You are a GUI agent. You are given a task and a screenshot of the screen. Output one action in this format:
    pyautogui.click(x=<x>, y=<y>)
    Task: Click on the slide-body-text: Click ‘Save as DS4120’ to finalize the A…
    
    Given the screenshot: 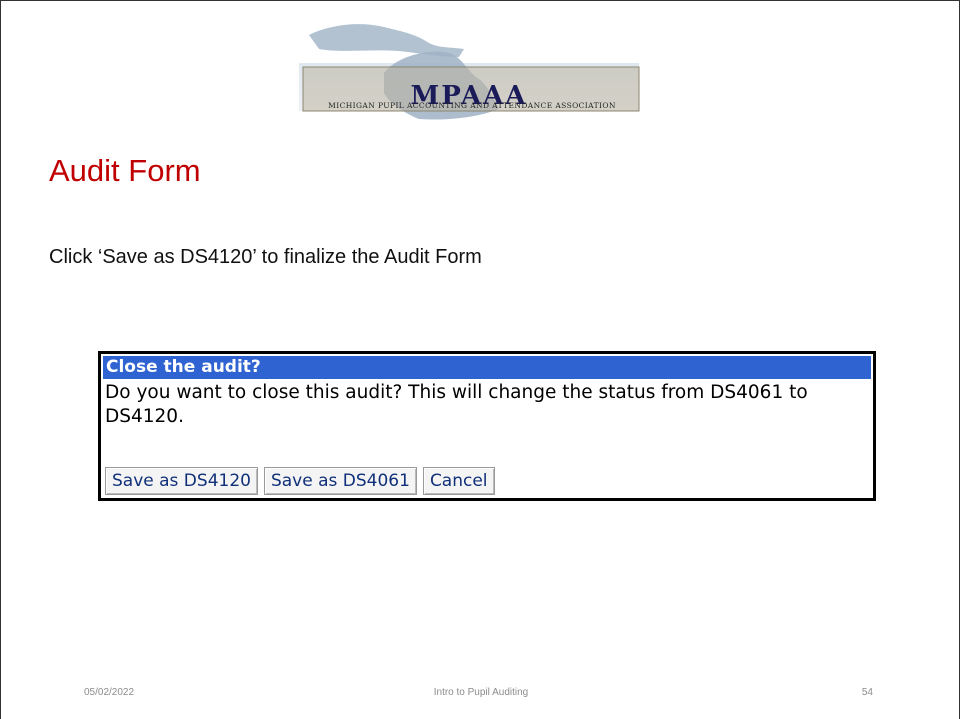 What is the action you would take?
    pyautogui.click(x=265, y=257)
    